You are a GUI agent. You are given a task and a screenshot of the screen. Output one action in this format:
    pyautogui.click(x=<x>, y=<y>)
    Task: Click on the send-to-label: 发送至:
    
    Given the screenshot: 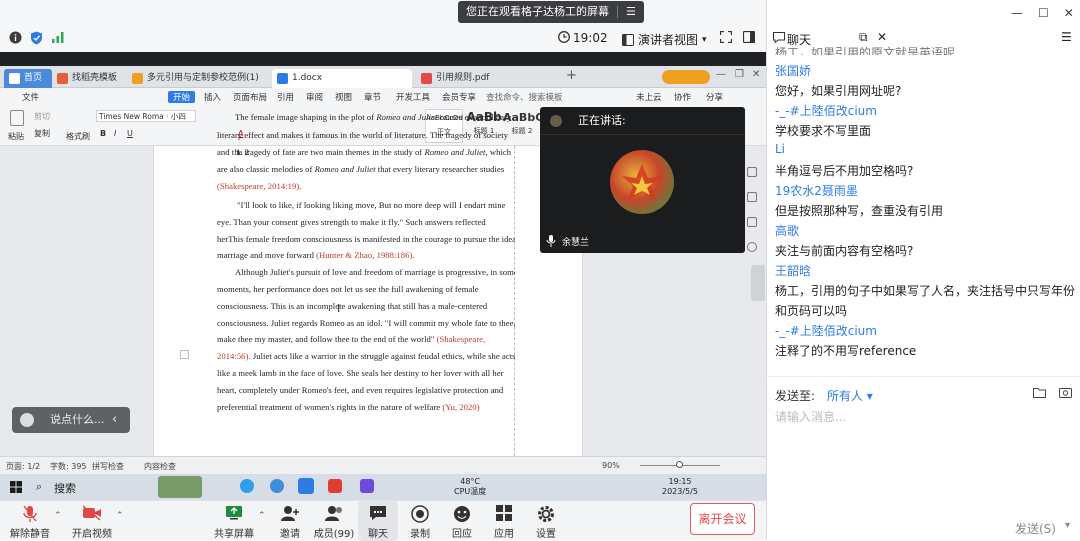 What is the action you would take?
    pyautogui.click(x=795, y=396)
    